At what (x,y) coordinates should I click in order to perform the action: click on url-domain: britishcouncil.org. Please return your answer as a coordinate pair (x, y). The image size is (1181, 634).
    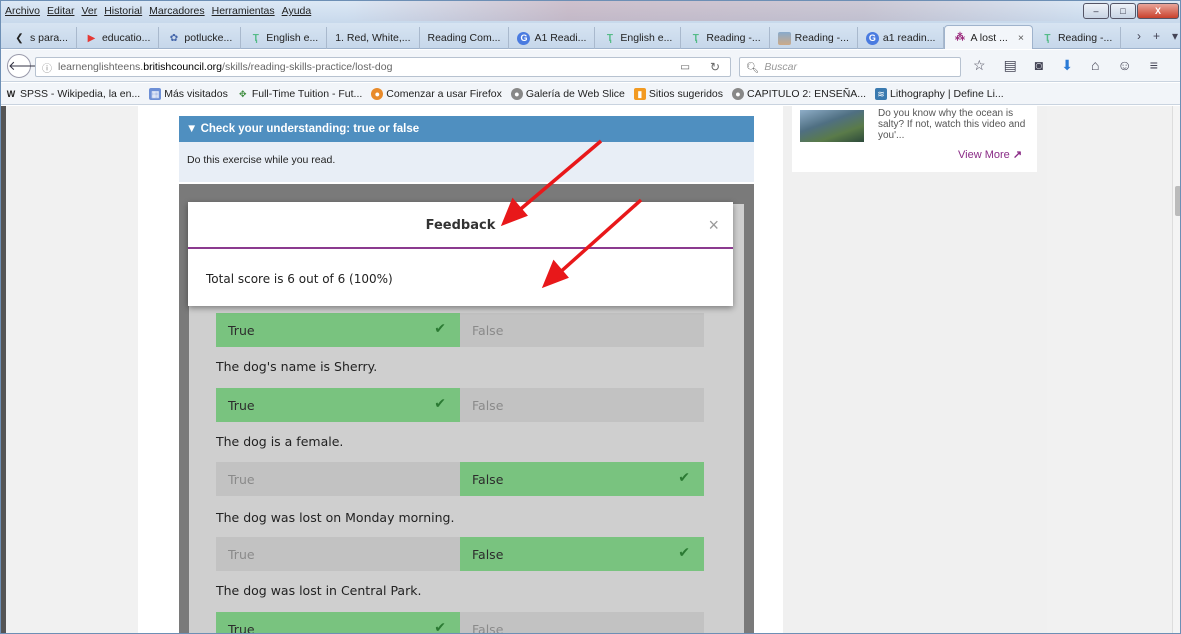
    Looking at the image, I should click on (183, 67).